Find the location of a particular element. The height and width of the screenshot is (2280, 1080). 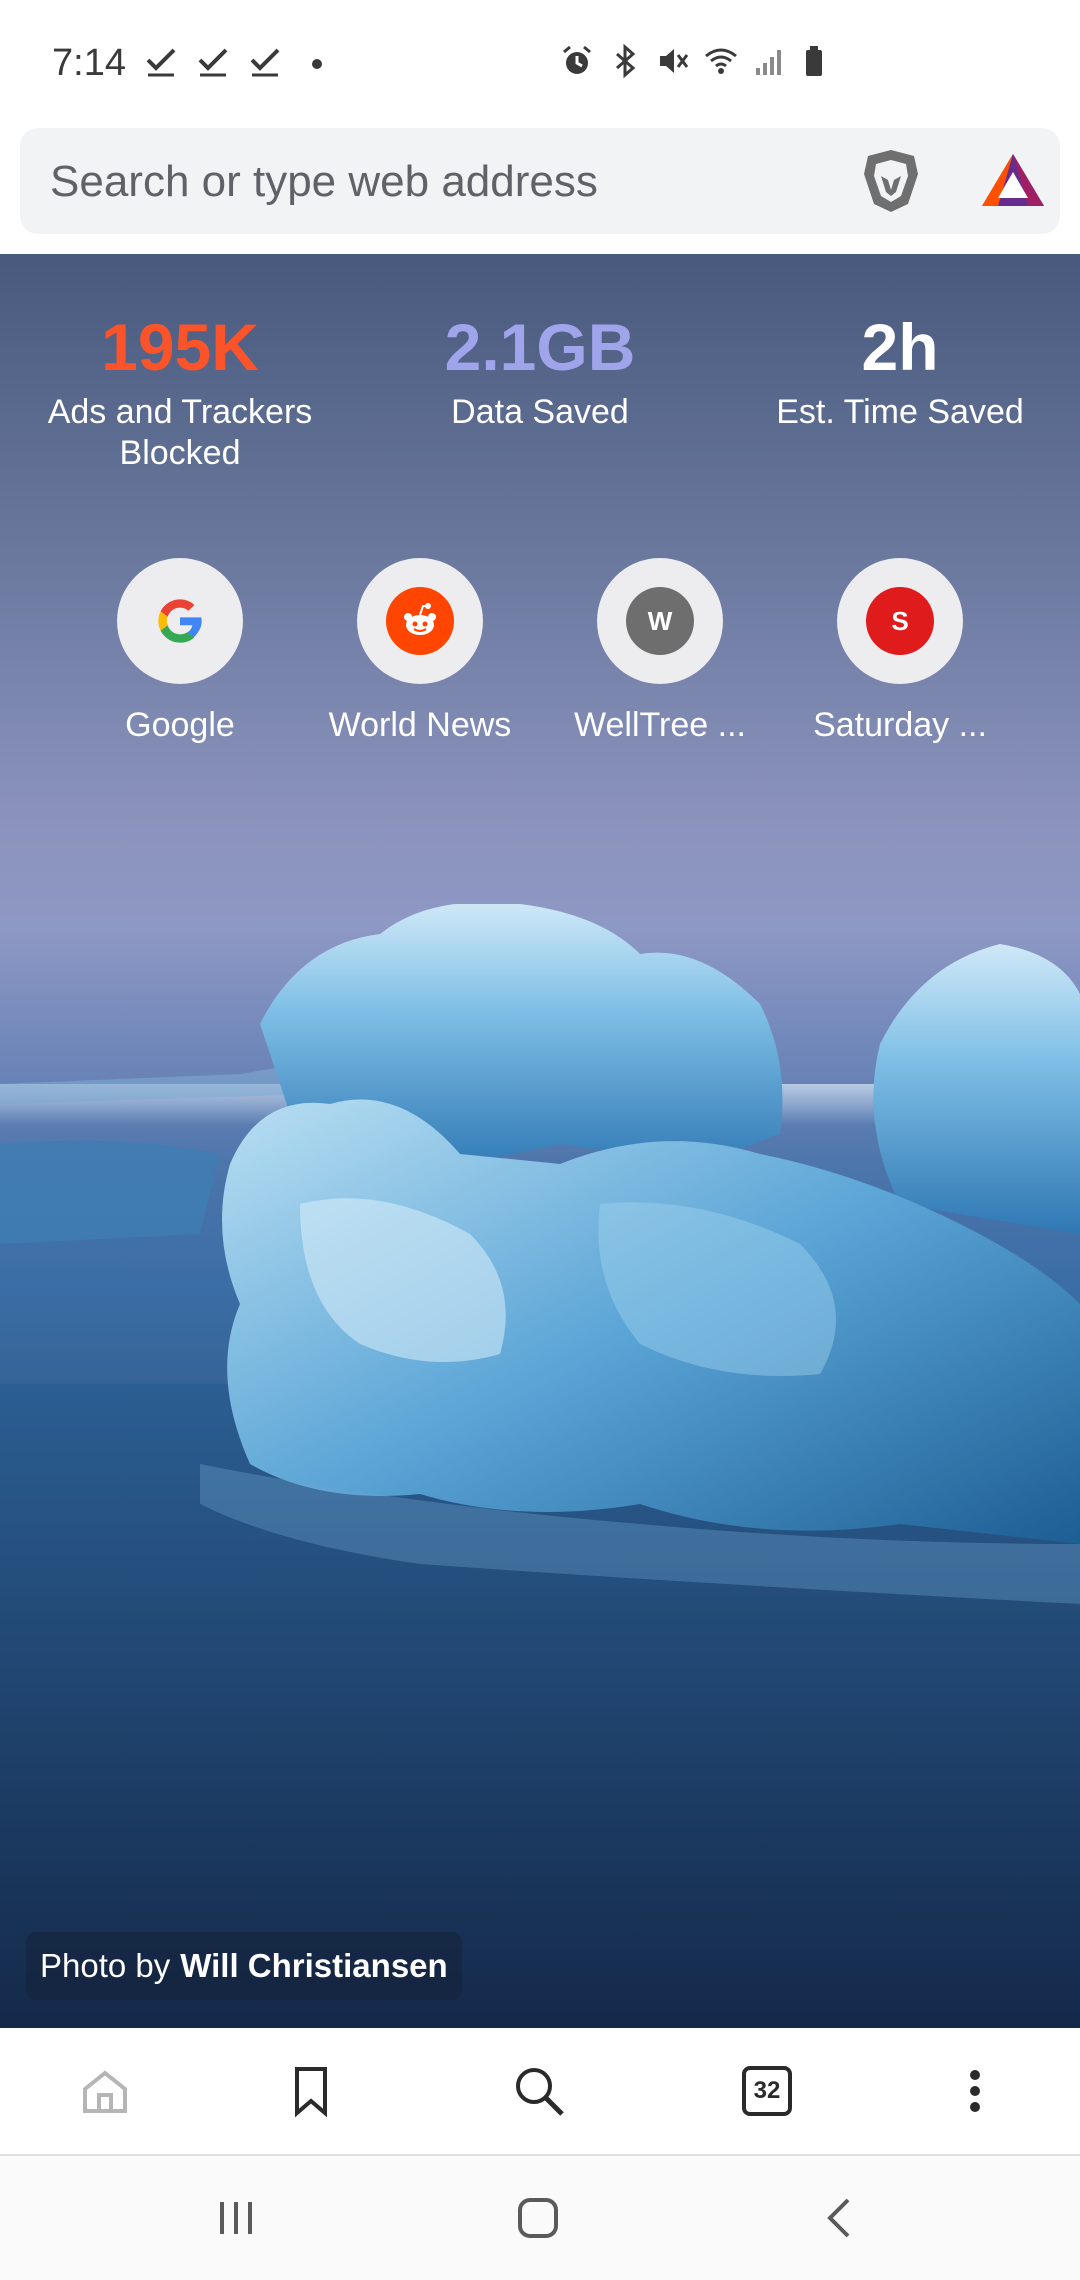

system-navigation-bar is located at coordinates (540, 2218).